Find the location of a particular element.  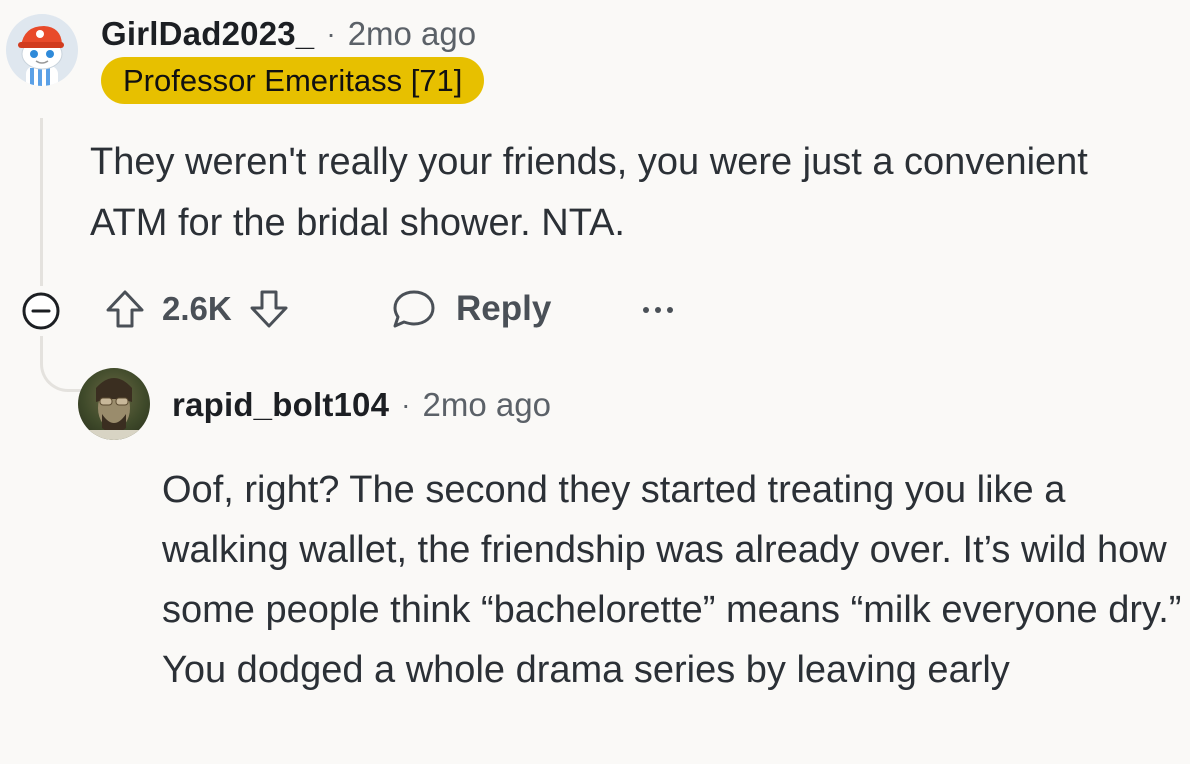

vote-score: 2.6K is located at coordinates (197, 308).